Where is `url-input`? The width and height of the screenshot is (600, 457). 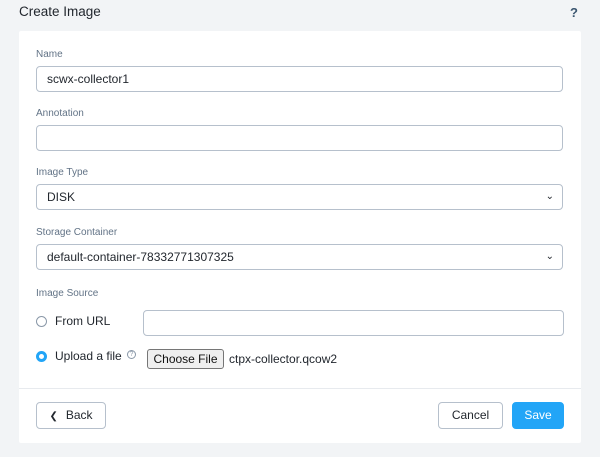 url-input is located at coordinates (353, 323).